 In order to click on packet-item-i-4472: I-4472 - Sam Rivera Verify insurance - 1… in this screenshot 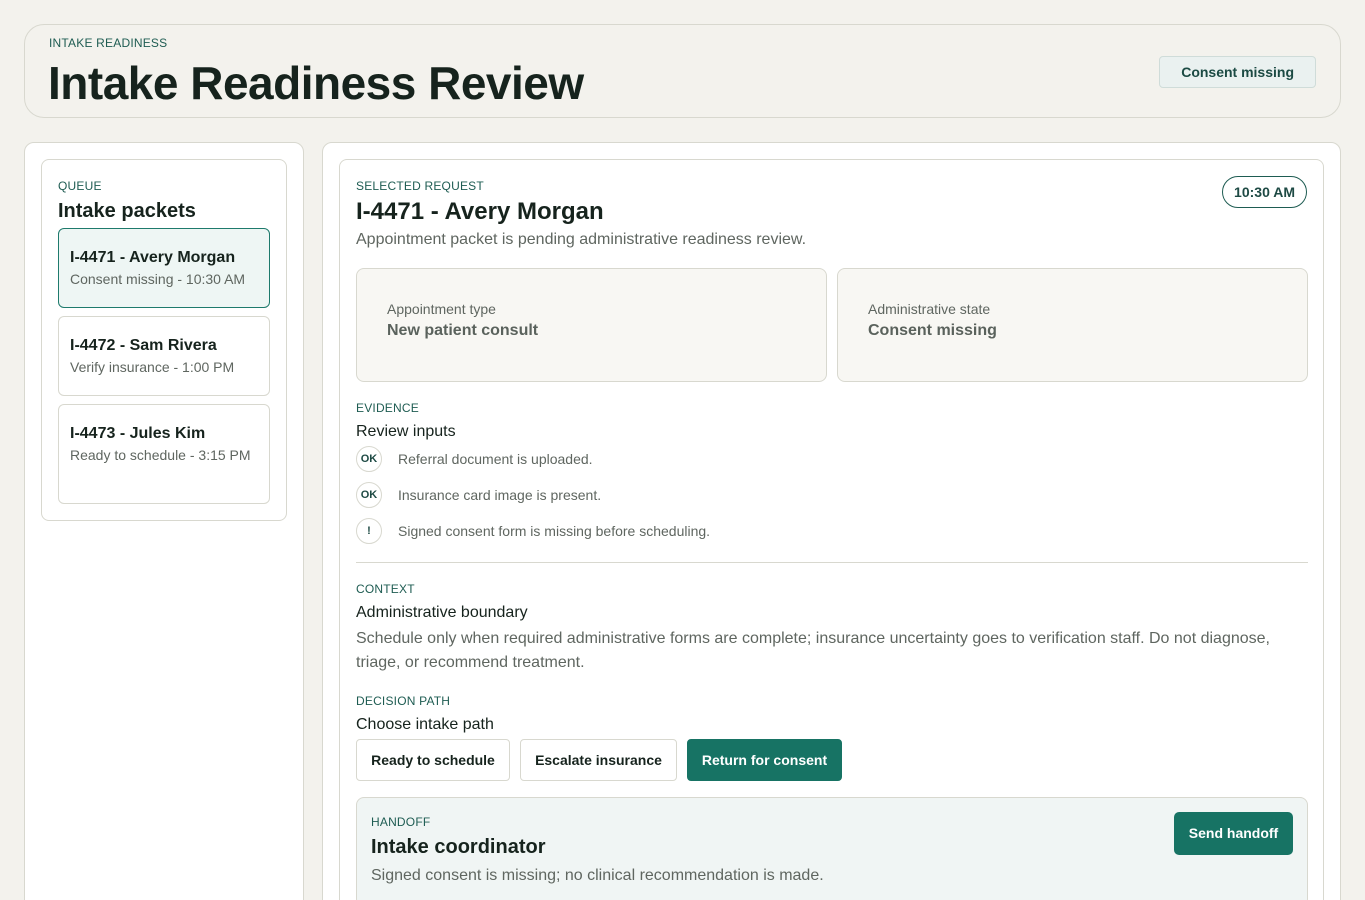, I will do `click(164, 356)`.